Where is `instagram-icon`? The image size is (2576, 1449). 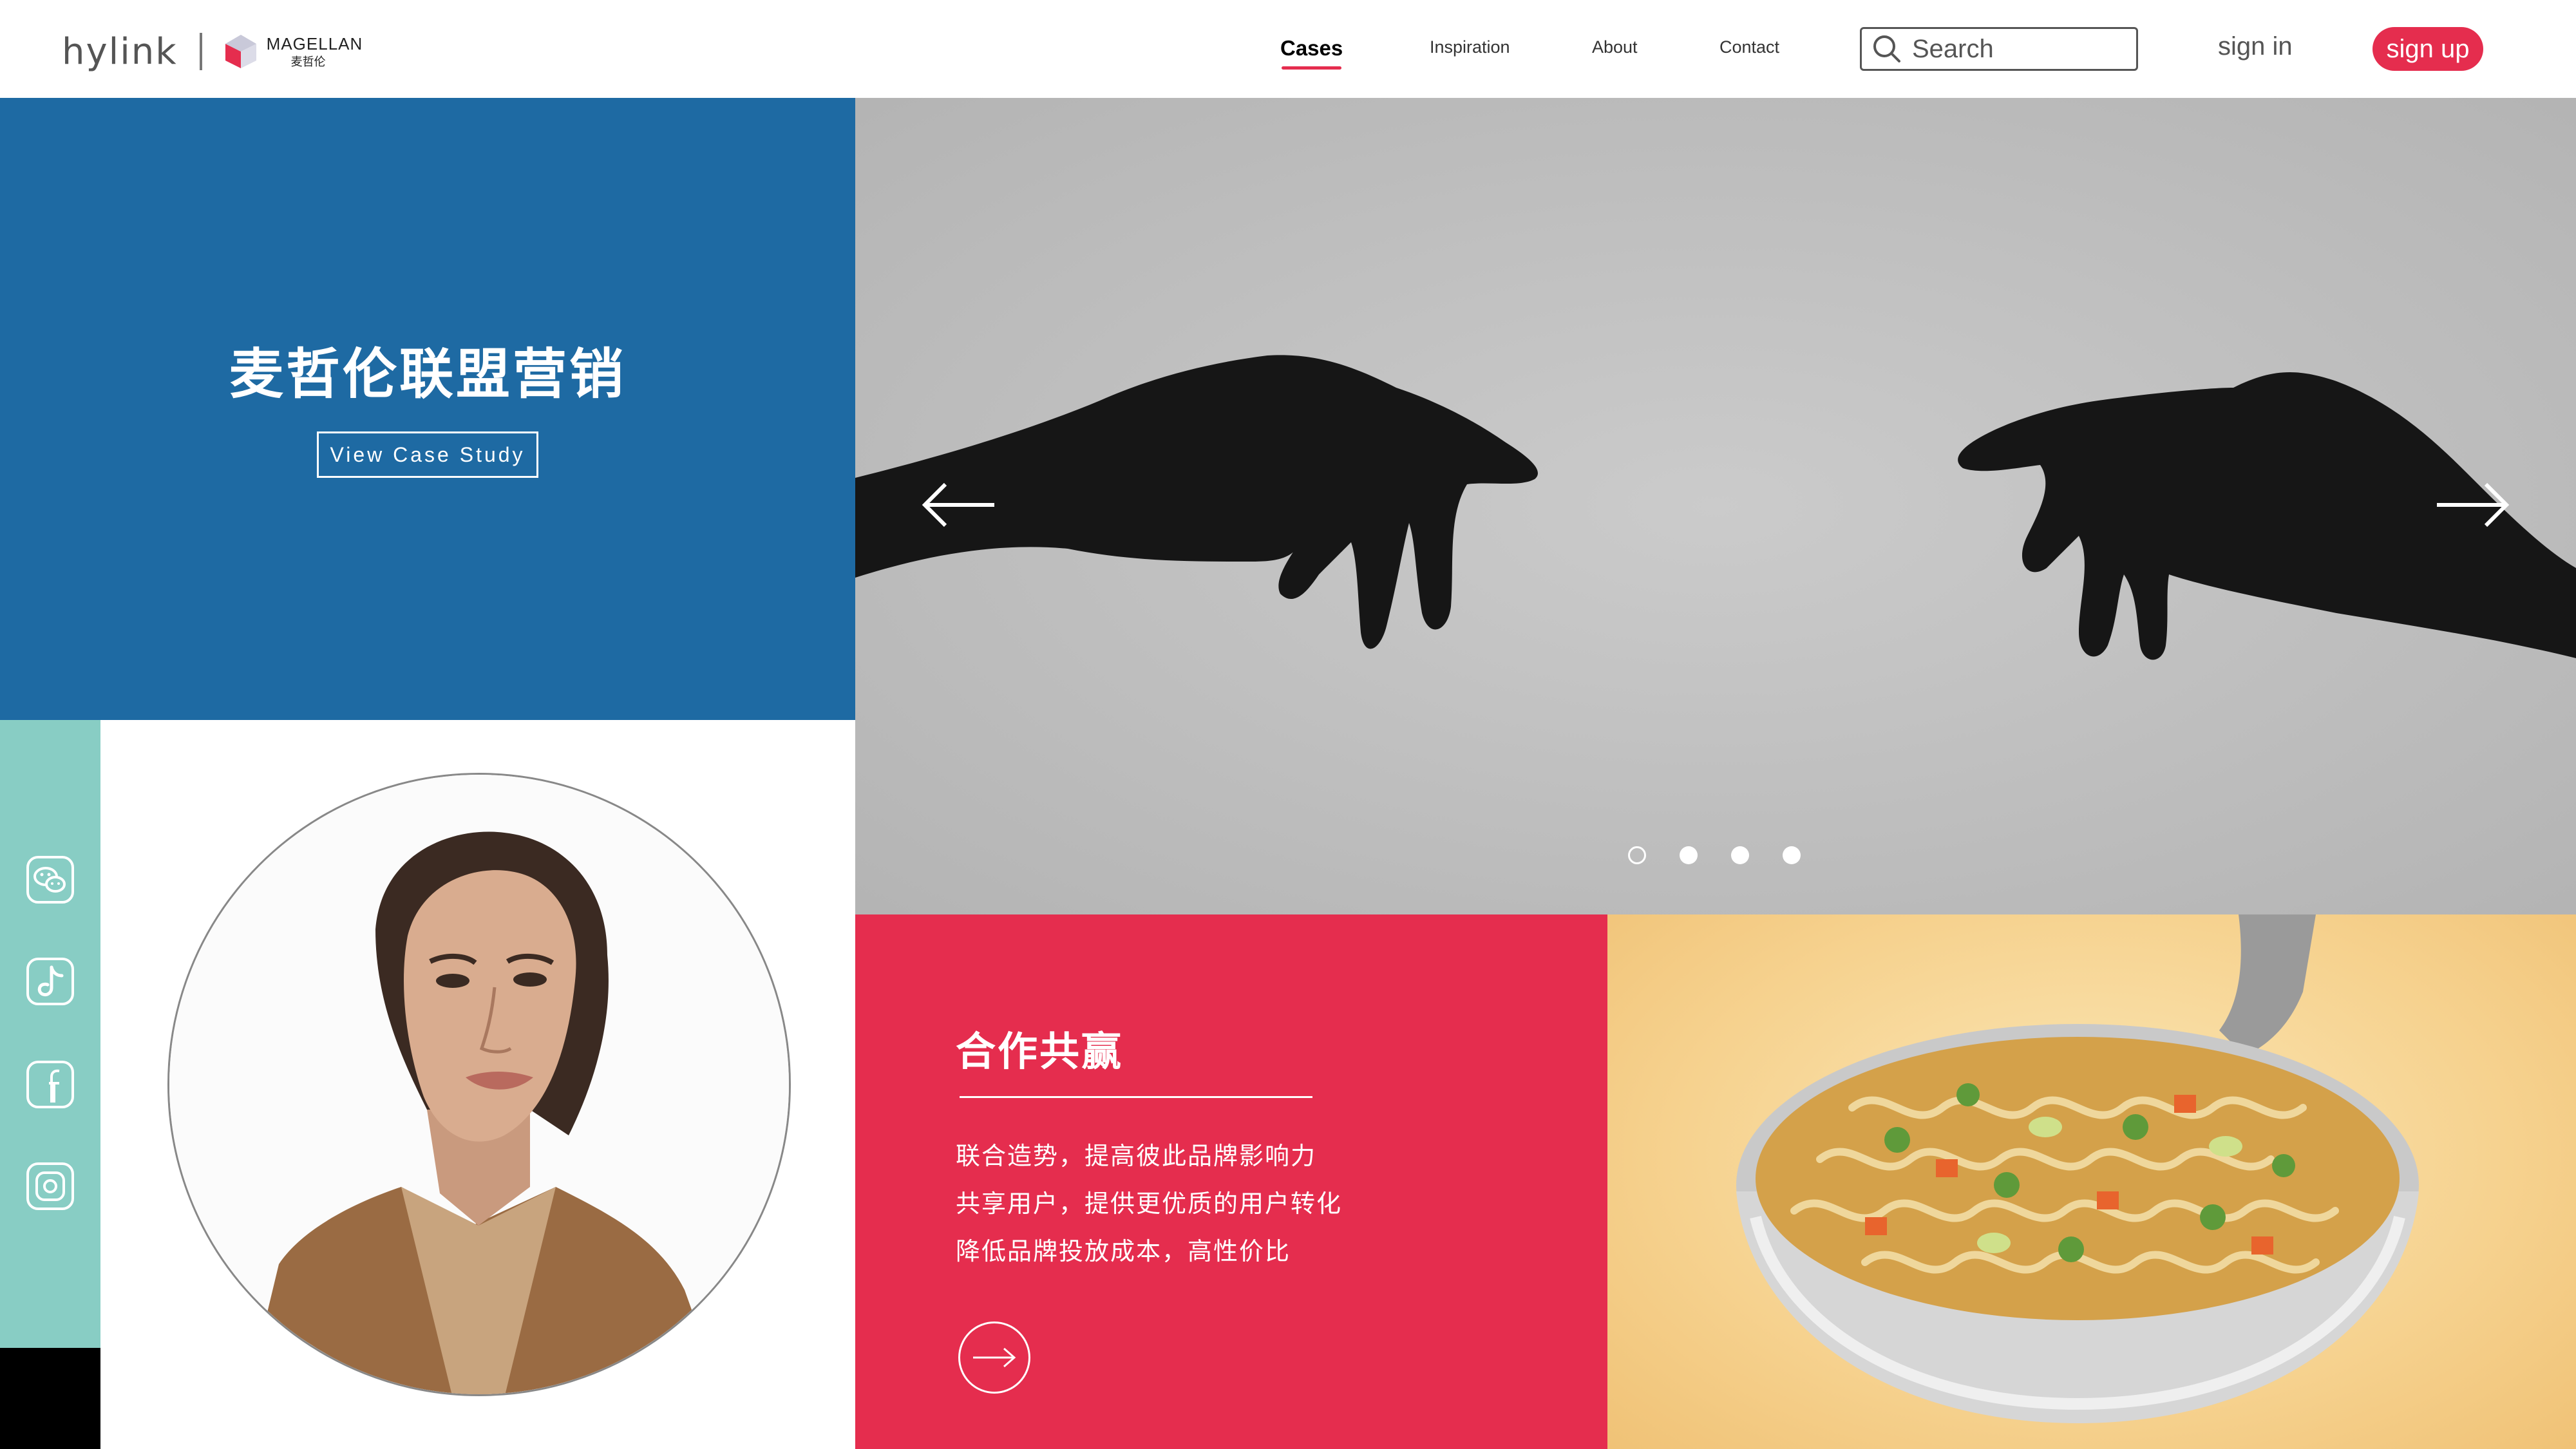
instagram-icon is located at coordinates (50, 1187).